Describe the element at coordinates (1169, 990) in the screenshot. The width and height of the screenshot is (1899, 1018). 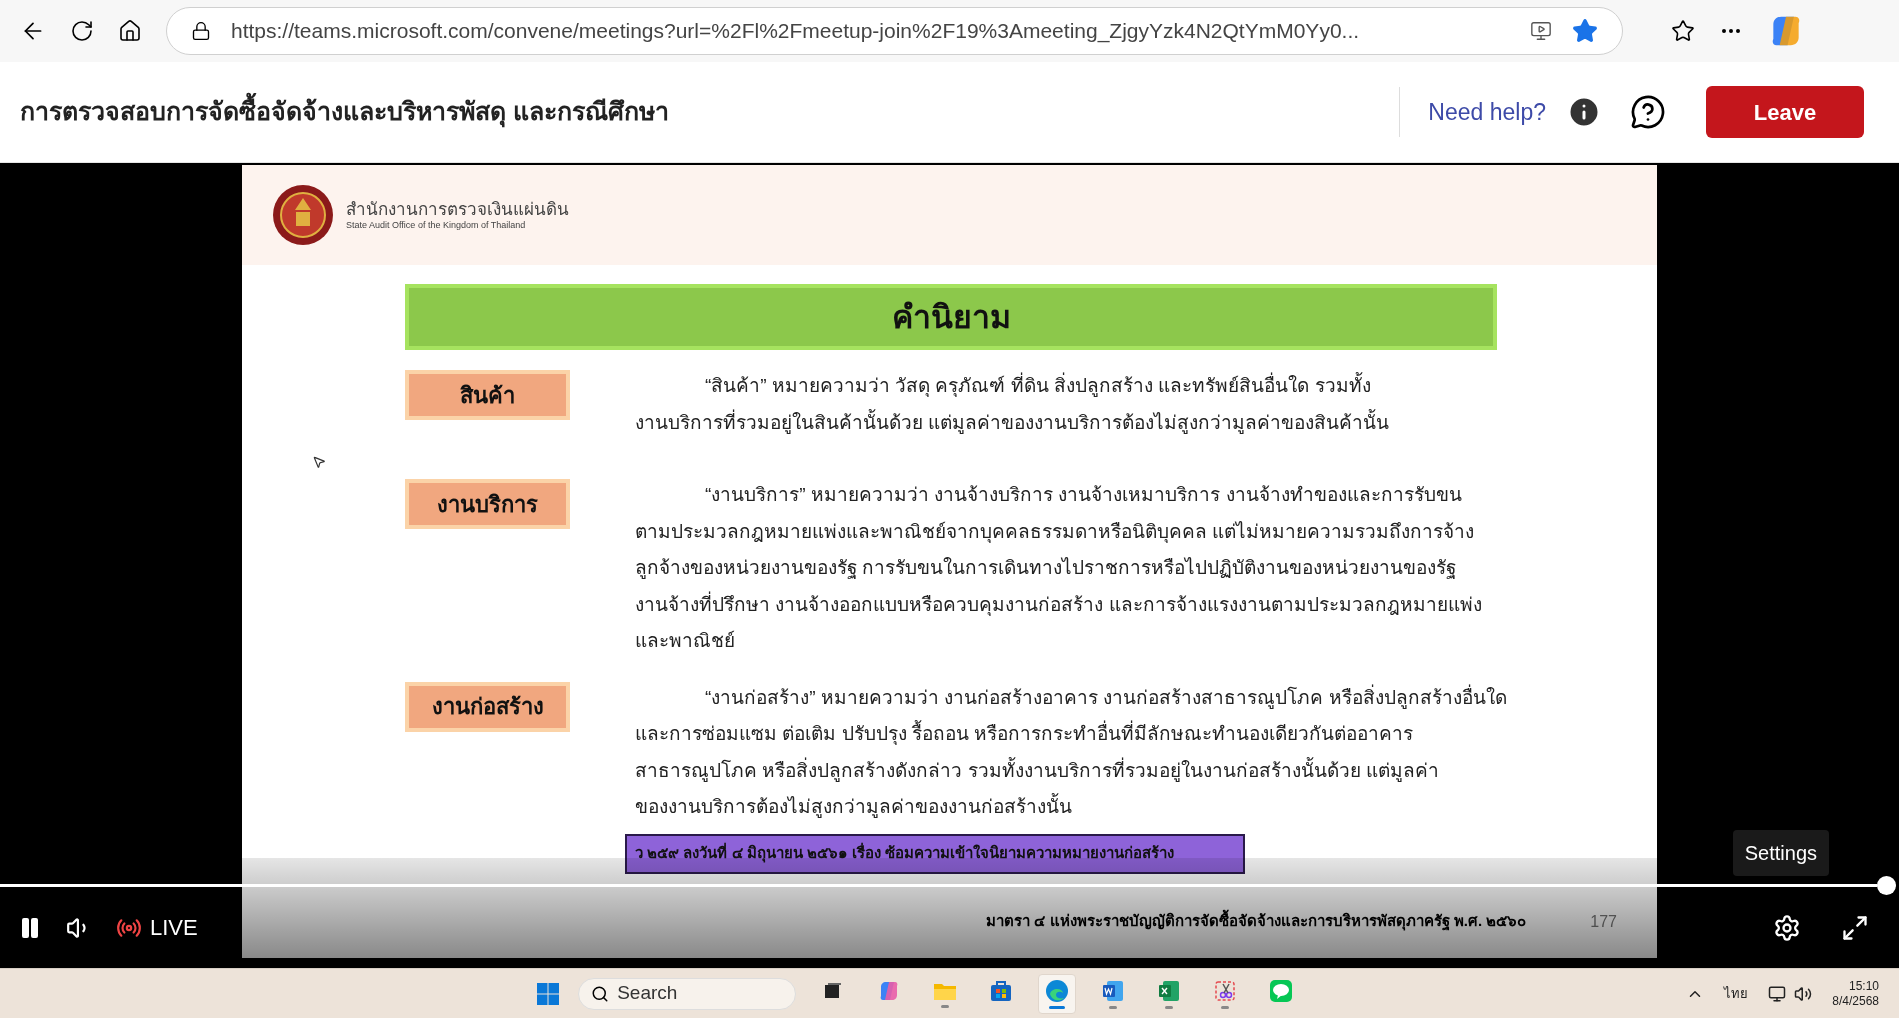
I see `spreadsheet-app-icon` at that location.